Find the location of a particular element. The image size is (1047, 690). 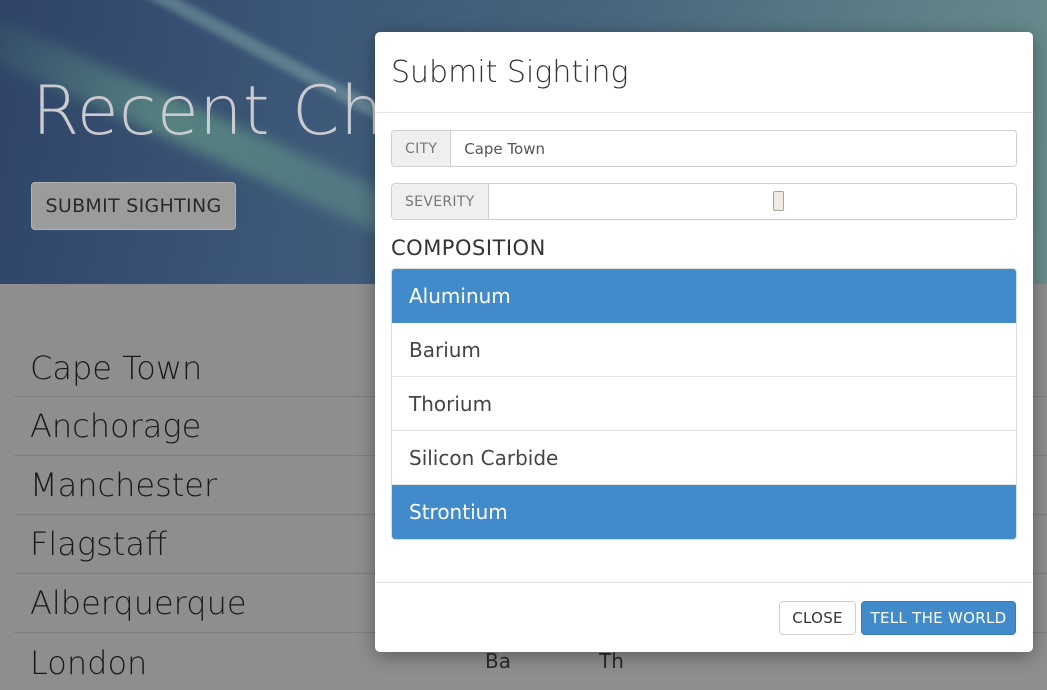

city-label: CITY is located at coordinates (422, 148).